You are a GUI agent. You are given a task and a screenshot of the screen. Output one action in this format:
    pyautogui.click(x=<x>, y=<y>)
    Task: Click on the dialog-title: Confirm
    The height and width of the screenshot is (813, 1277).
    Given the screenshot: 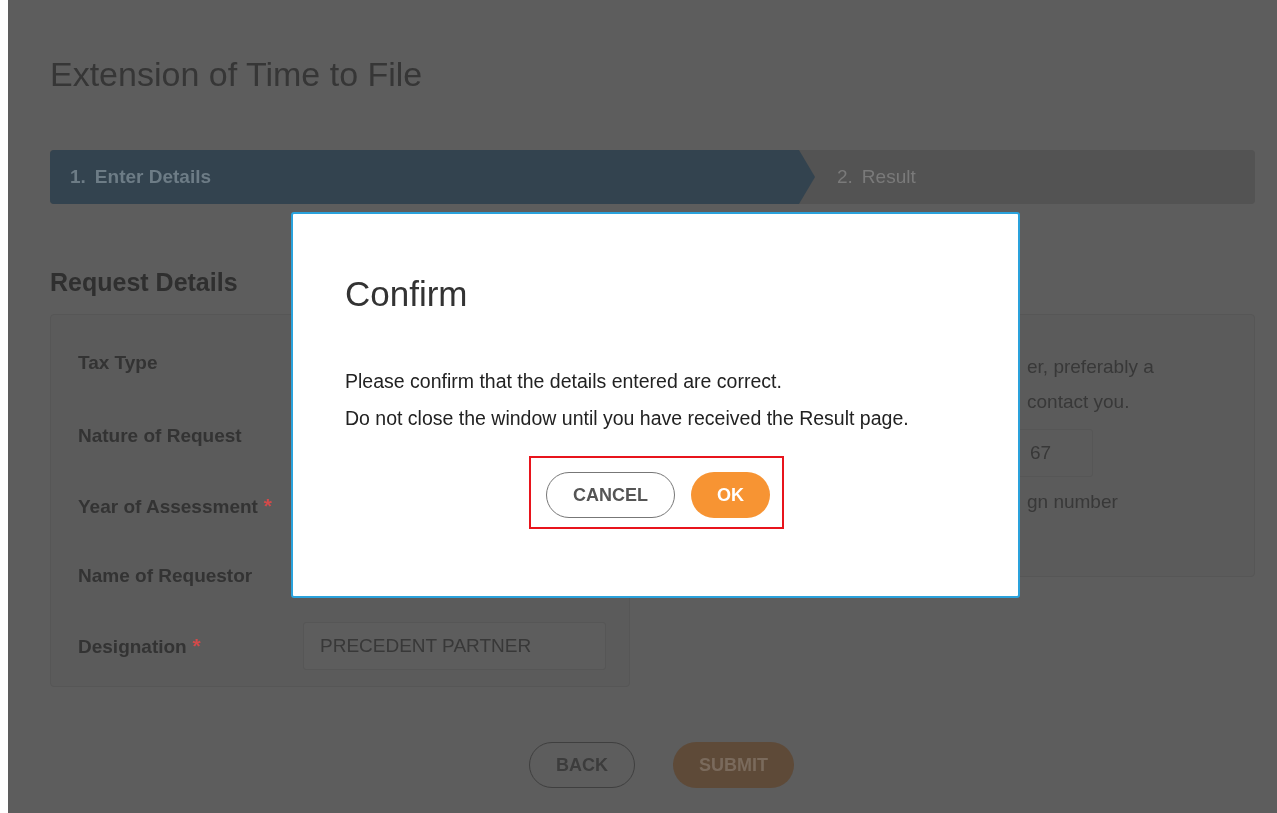 What is the action you would take?
    pyautogui.click(x=407, y=294)
    